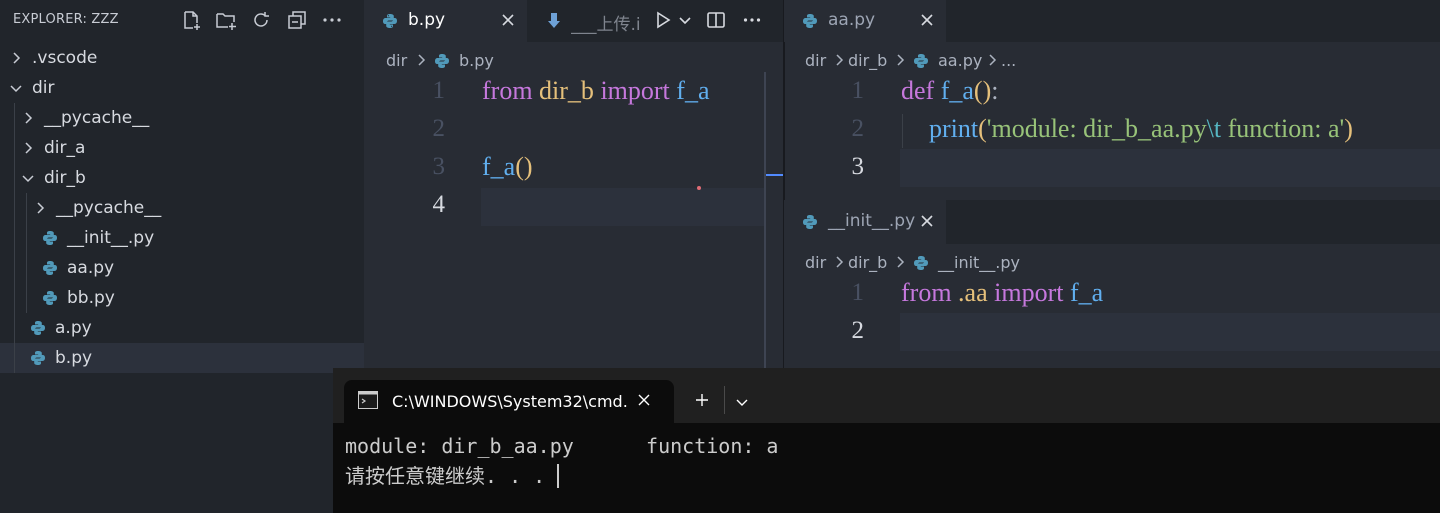 Image resolution: width=1440 pixels, height=513 pixels. I want to click on string-literal: function: a', so click(1283, 128).